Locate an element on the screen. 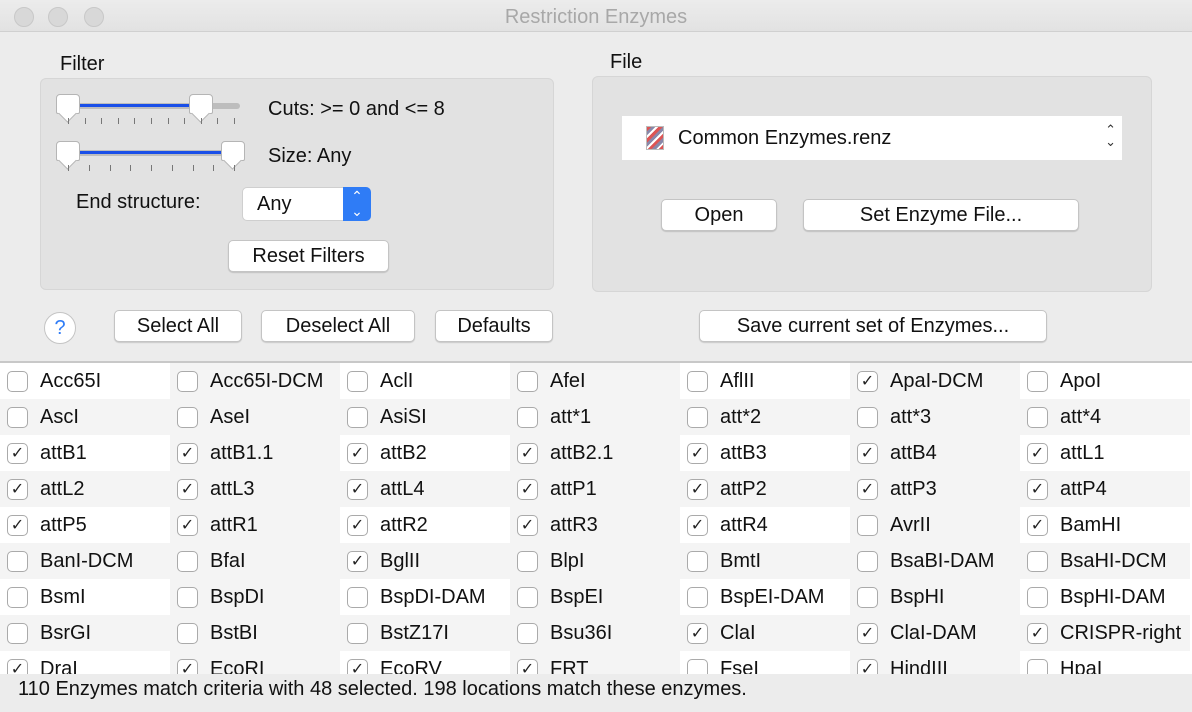 The height and width of the screenshot is (712, 1192). help-button: ? is located at coordinates (60, 328).